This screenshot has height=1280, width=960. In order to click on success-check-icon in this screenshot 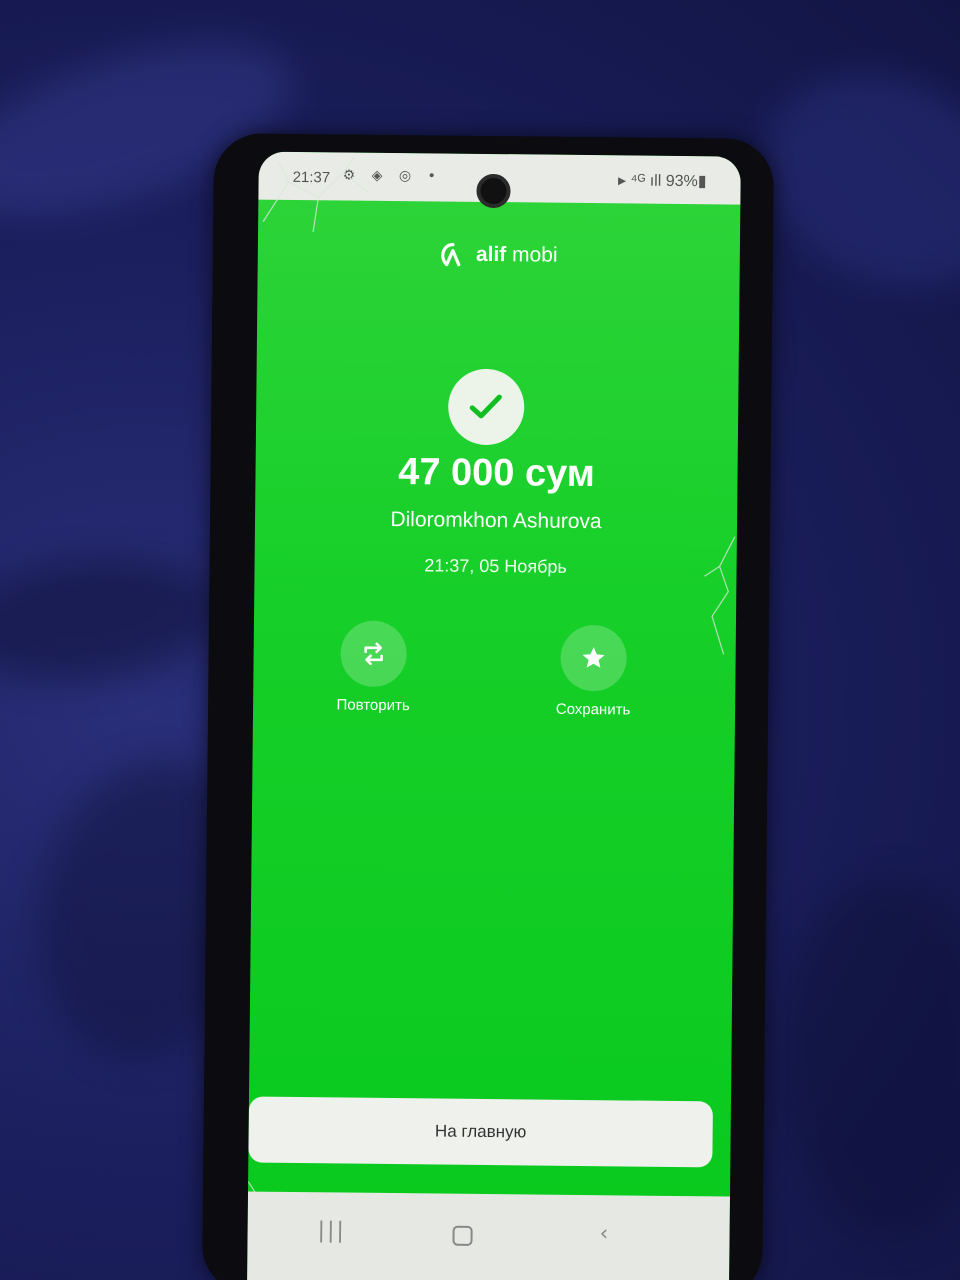, I will do `click(486, 407)`.